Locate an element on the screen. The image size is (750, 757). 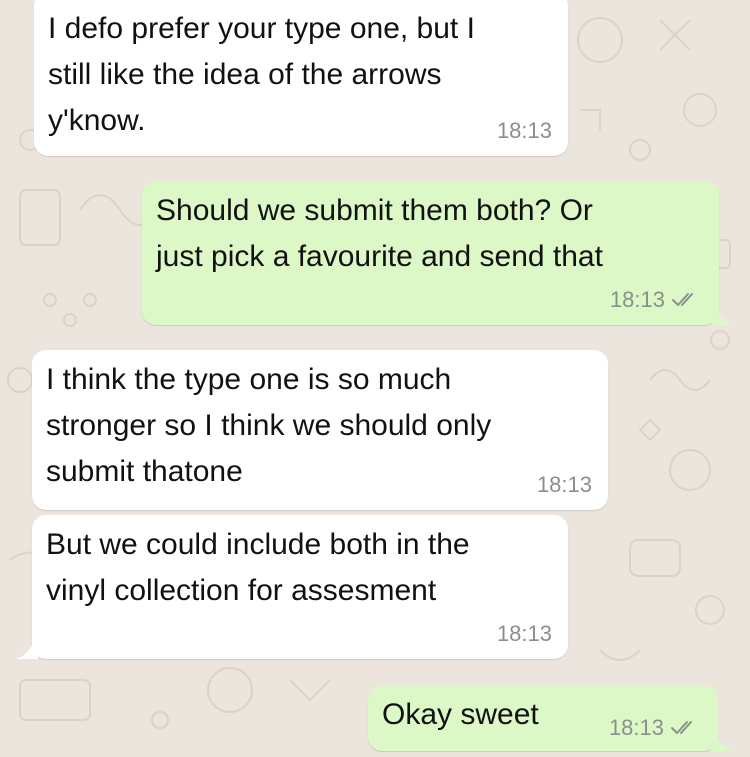
bubble-tail-incoming is located at coordinates (27, 646).